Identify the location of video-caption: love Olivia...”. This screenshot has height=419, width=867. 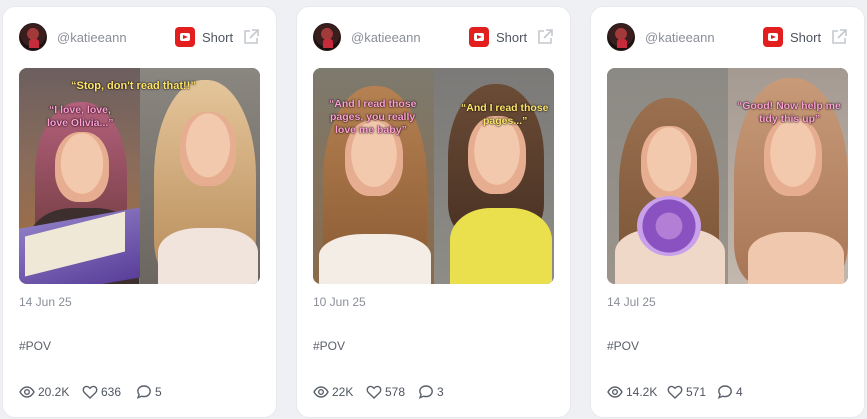
(80, 123).